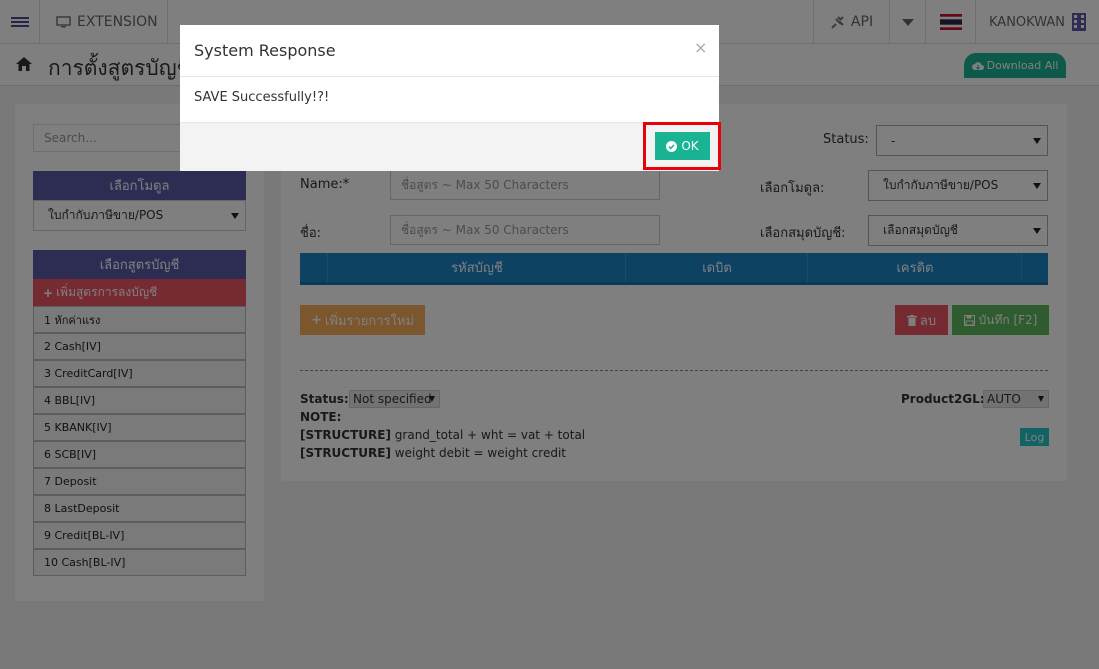 The image size is (1099, 669). Describe the element at coordinates (690, 146) in the screenshot. I see `ok-label: OK` at that location.